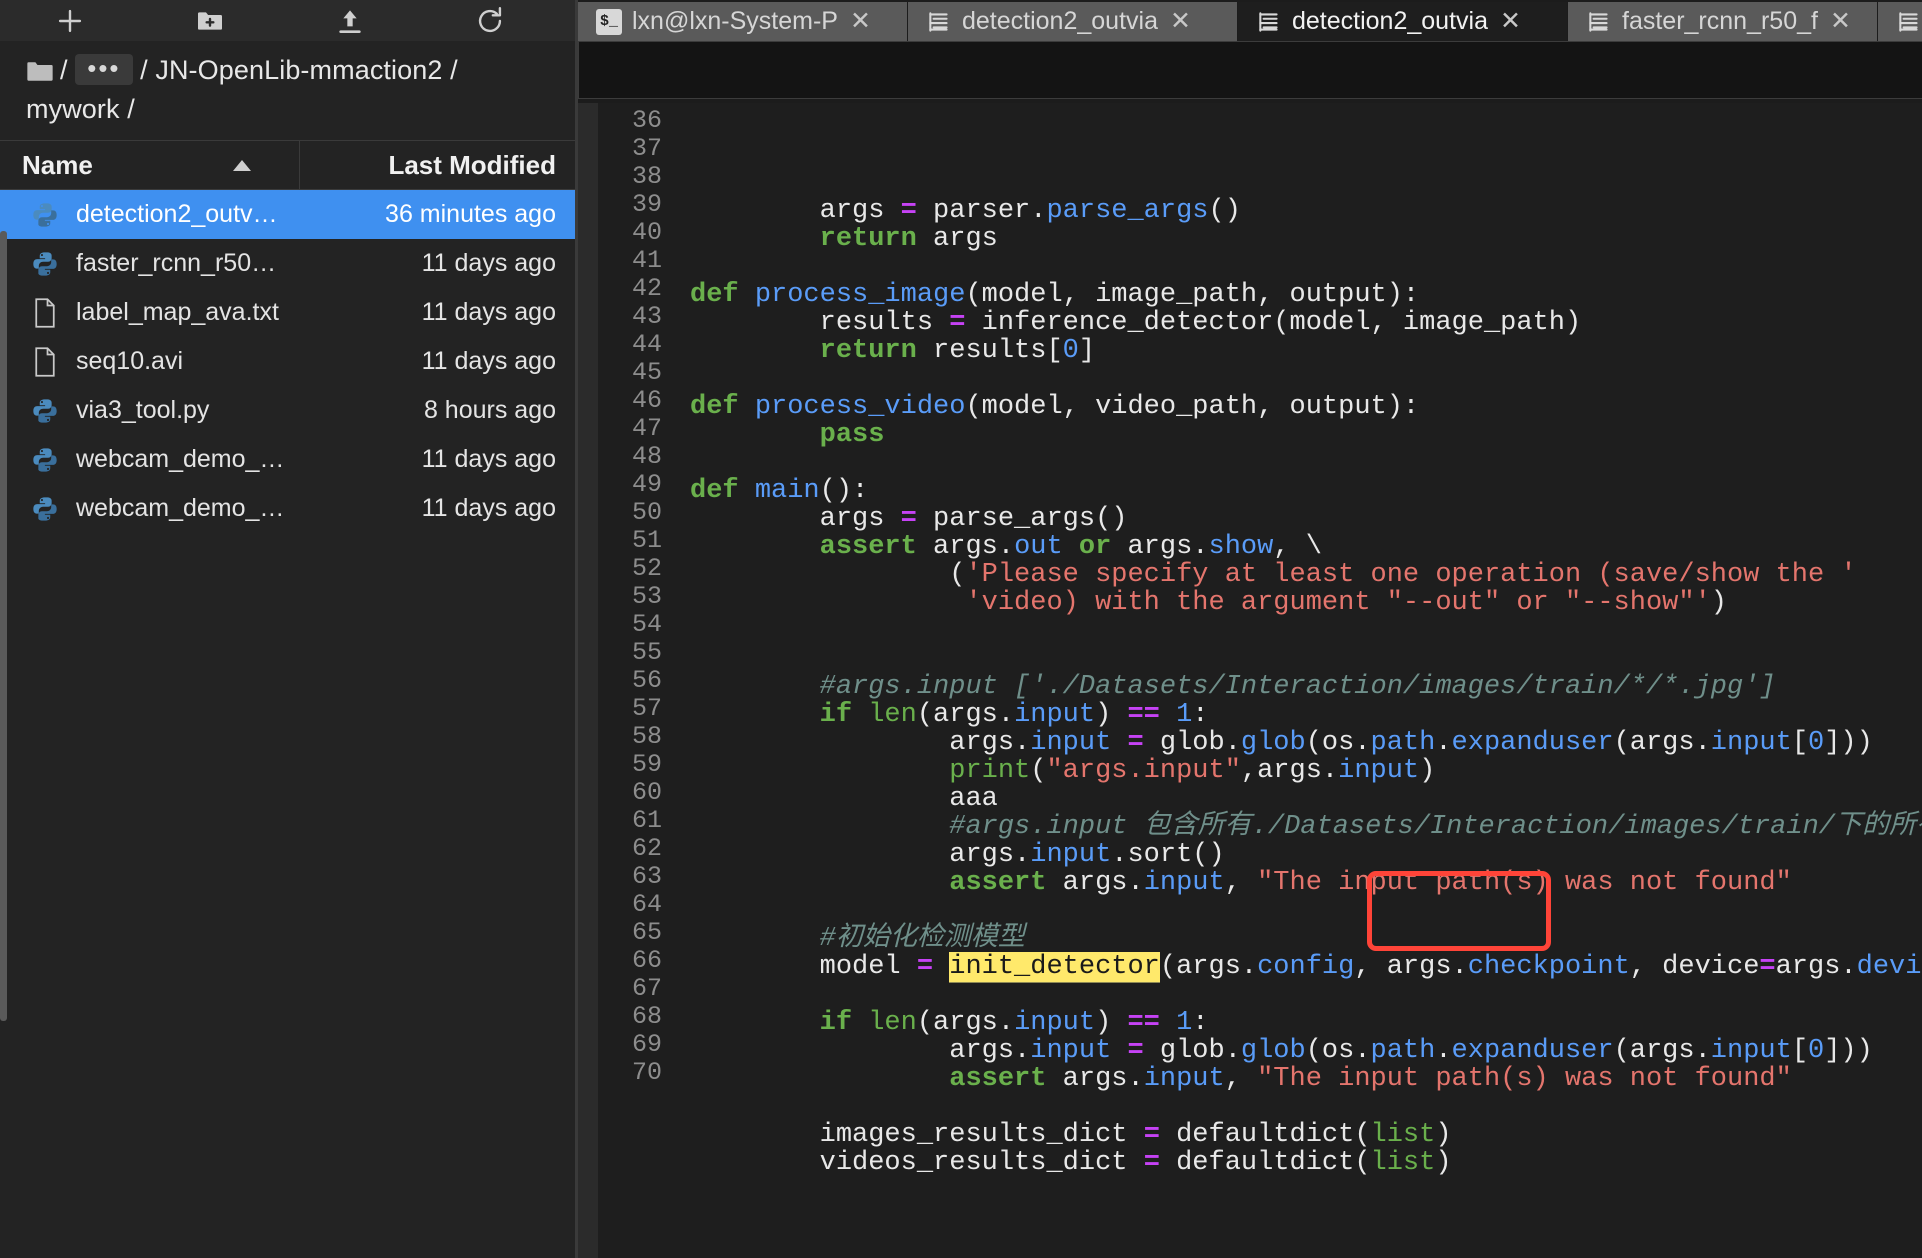  Describe the element at coordinates (1816, 743) in the screenshot. I see `code-token: 0` at that location.